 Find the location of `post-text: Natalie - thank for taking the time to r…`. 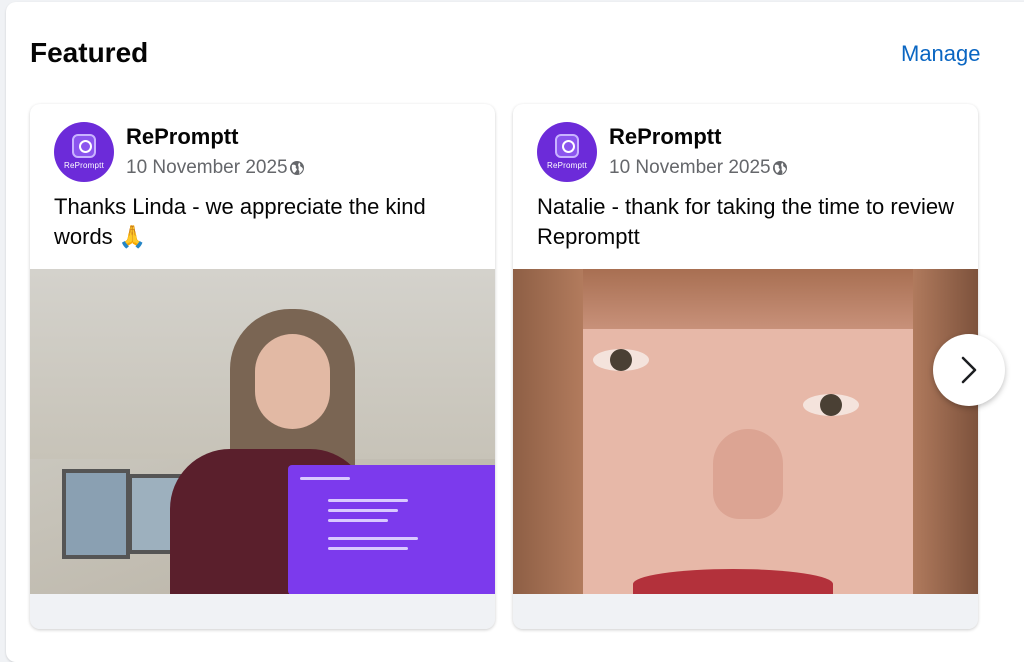

post-text: Natalie - thank for taking the time to r… is located at coordinates (745, 221).